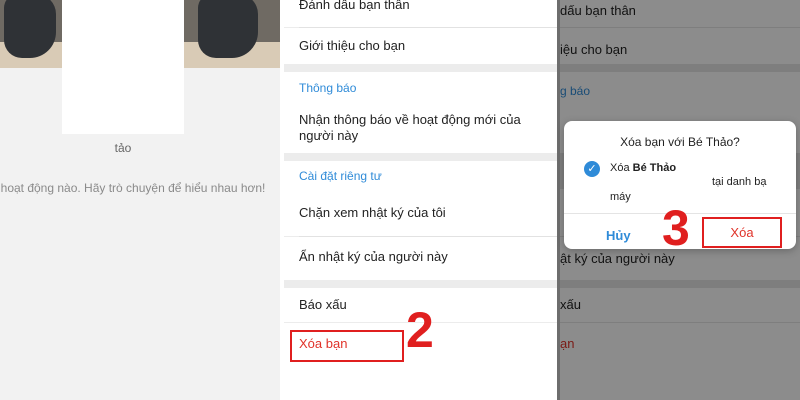 The image size is (800, 400). I want to click on step-number: 3, so click(676, 228).